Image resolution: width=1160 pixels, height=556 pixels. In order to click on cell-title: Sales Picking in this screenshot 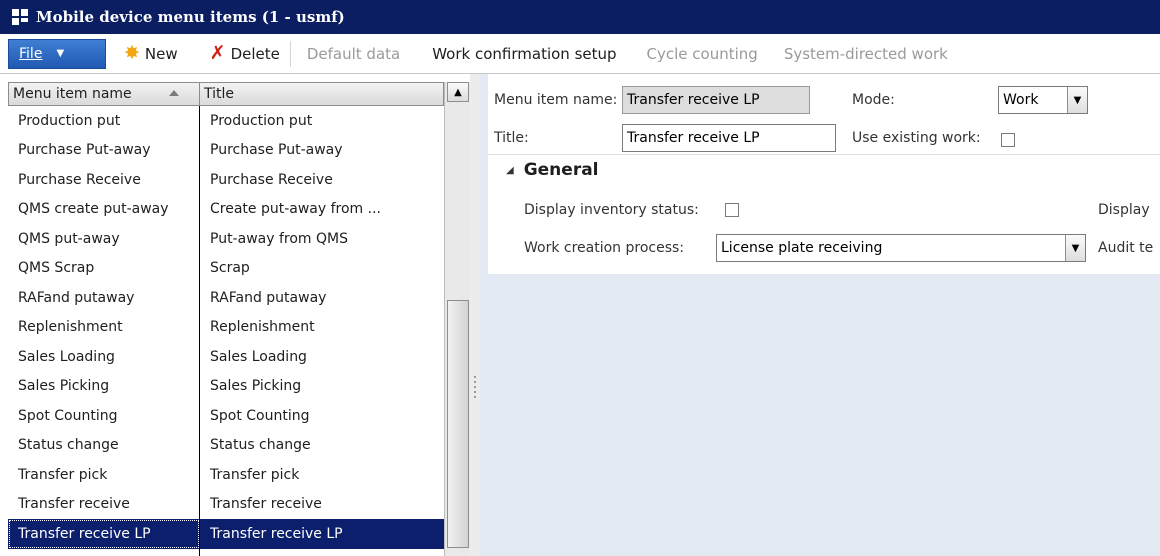, I will do `click(322, 387)`.